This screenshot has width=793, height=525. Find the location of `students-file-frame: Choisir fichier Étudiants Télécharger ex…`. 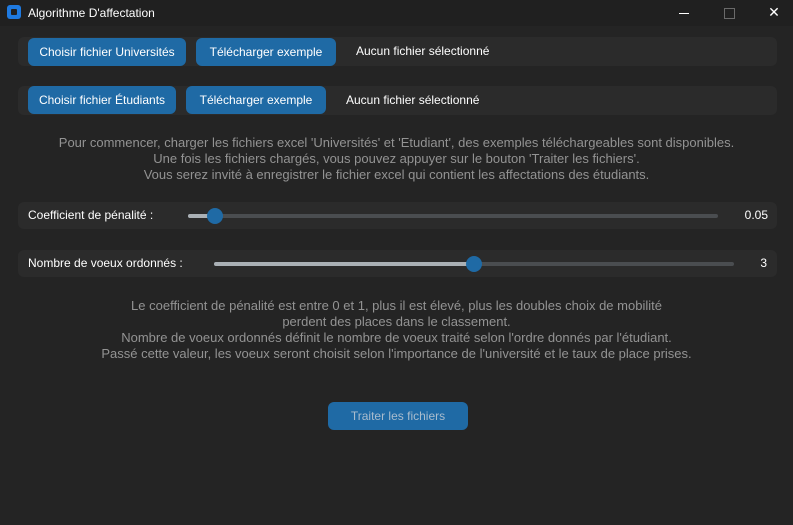

students-file-frame: Choisir fichier Étudiants Télécharger ex… is located at coordinates (397, 100).